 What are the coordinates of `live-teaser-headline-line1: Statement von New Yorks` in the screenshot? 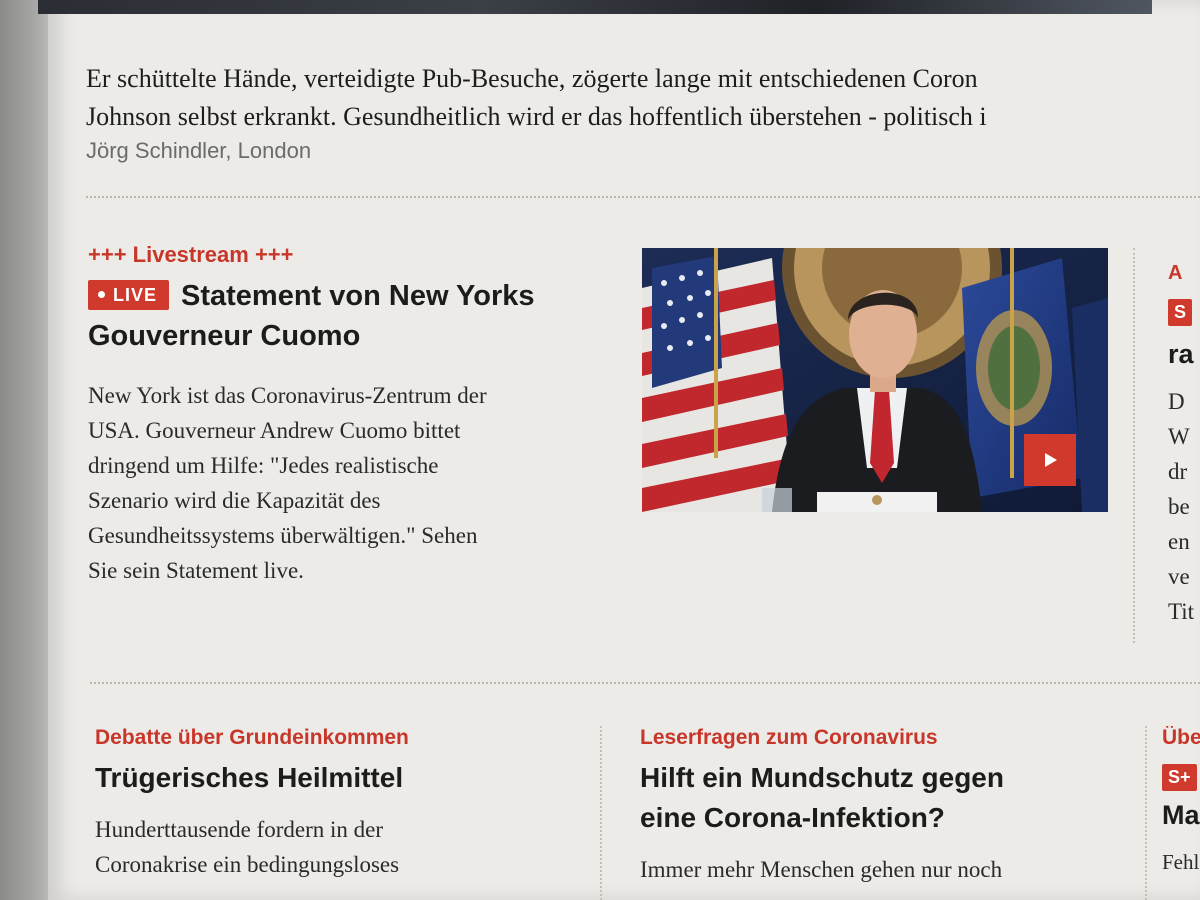 It's located at (358, 296).